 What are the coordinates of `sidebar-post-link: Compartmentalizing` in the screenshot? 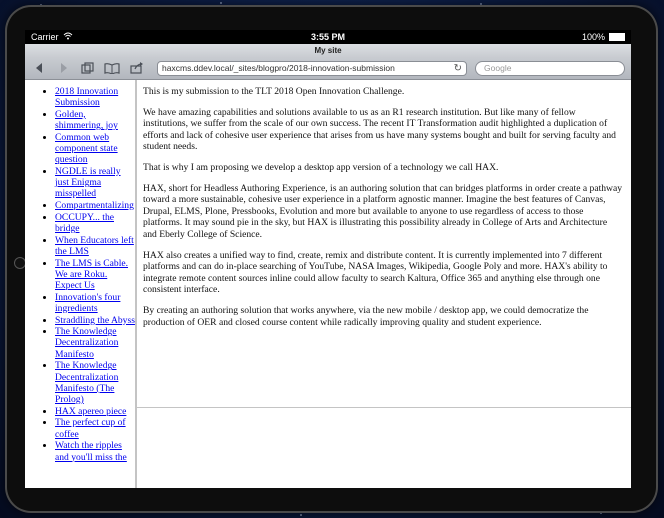 It's located at (94, 205).